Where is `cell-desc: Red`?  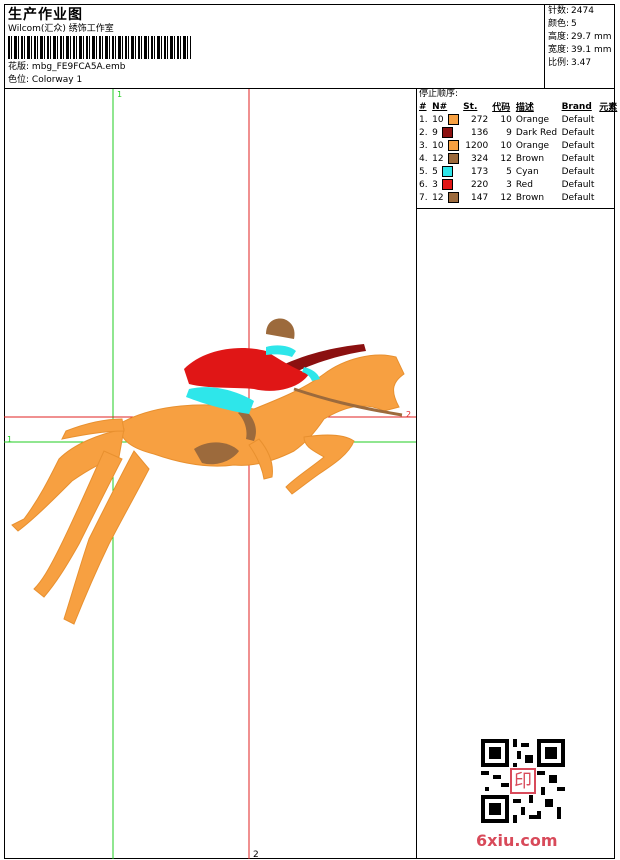 cell-desc: Red is located at coordinates (524, 184).